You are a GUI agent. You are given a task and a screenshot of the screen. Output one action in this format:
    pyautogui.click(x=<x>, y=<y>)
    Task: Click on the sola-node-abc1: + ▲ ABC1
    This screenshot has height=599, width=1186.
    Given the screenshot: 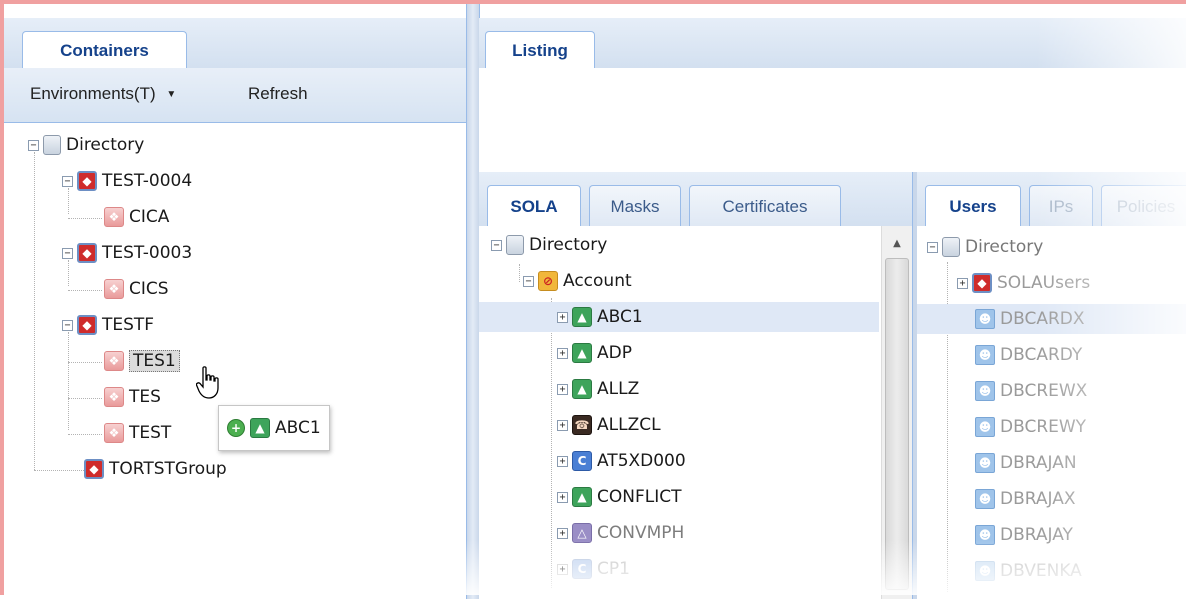 What is the action you would take?
    pyautogui.click(x=679, y=317)
    